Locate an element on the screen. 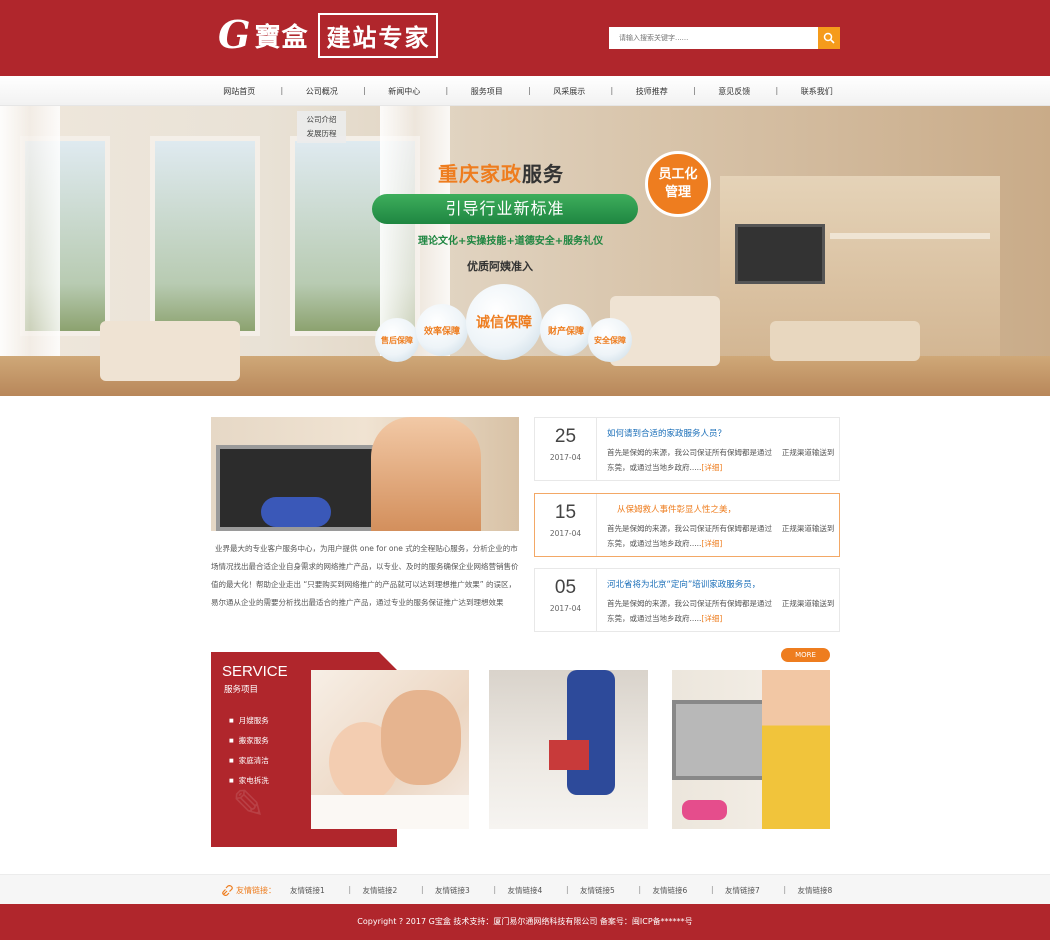  nav-dropdown-about: 公司介绍 发展历程 is located at coordinates (321, 127).